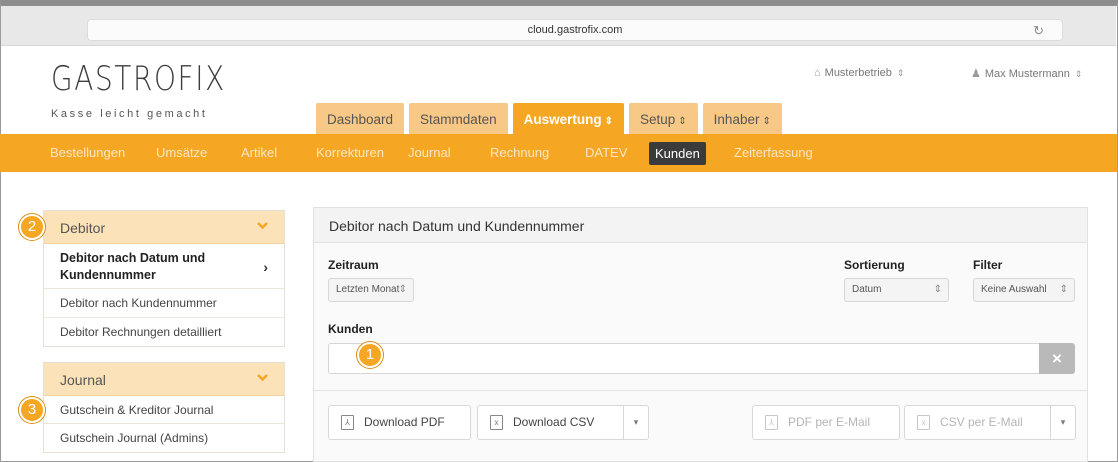 The image size is (1118, 462). What do you see at coordinates (141, 332) in the screenshot?
I see `sidebar-item-label: Debitor Rechnungen detailliert` at bounding box center [141, 332].